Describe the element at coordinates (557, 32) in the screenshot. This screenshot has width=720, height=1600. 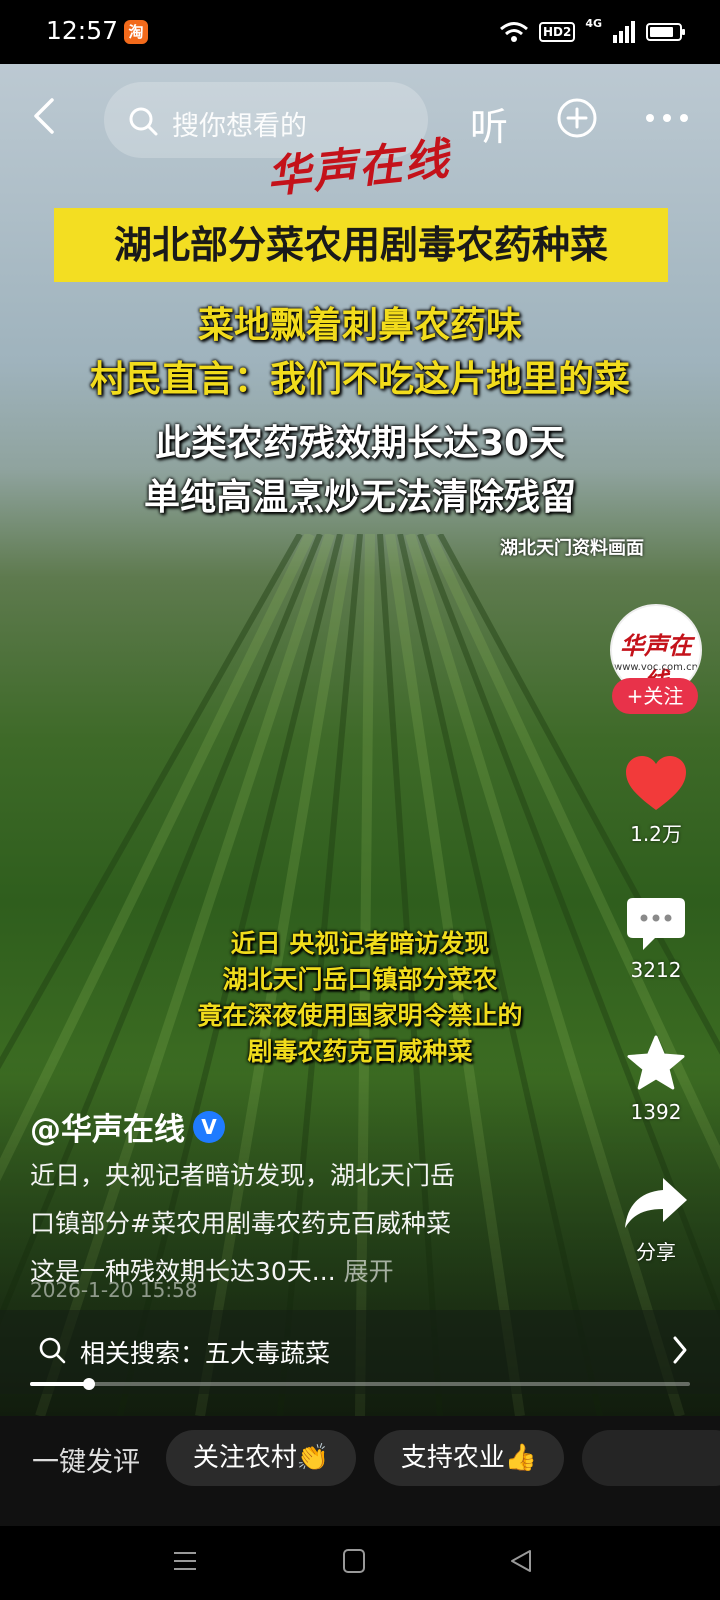
I see `hd-badge: HD2` at that location.